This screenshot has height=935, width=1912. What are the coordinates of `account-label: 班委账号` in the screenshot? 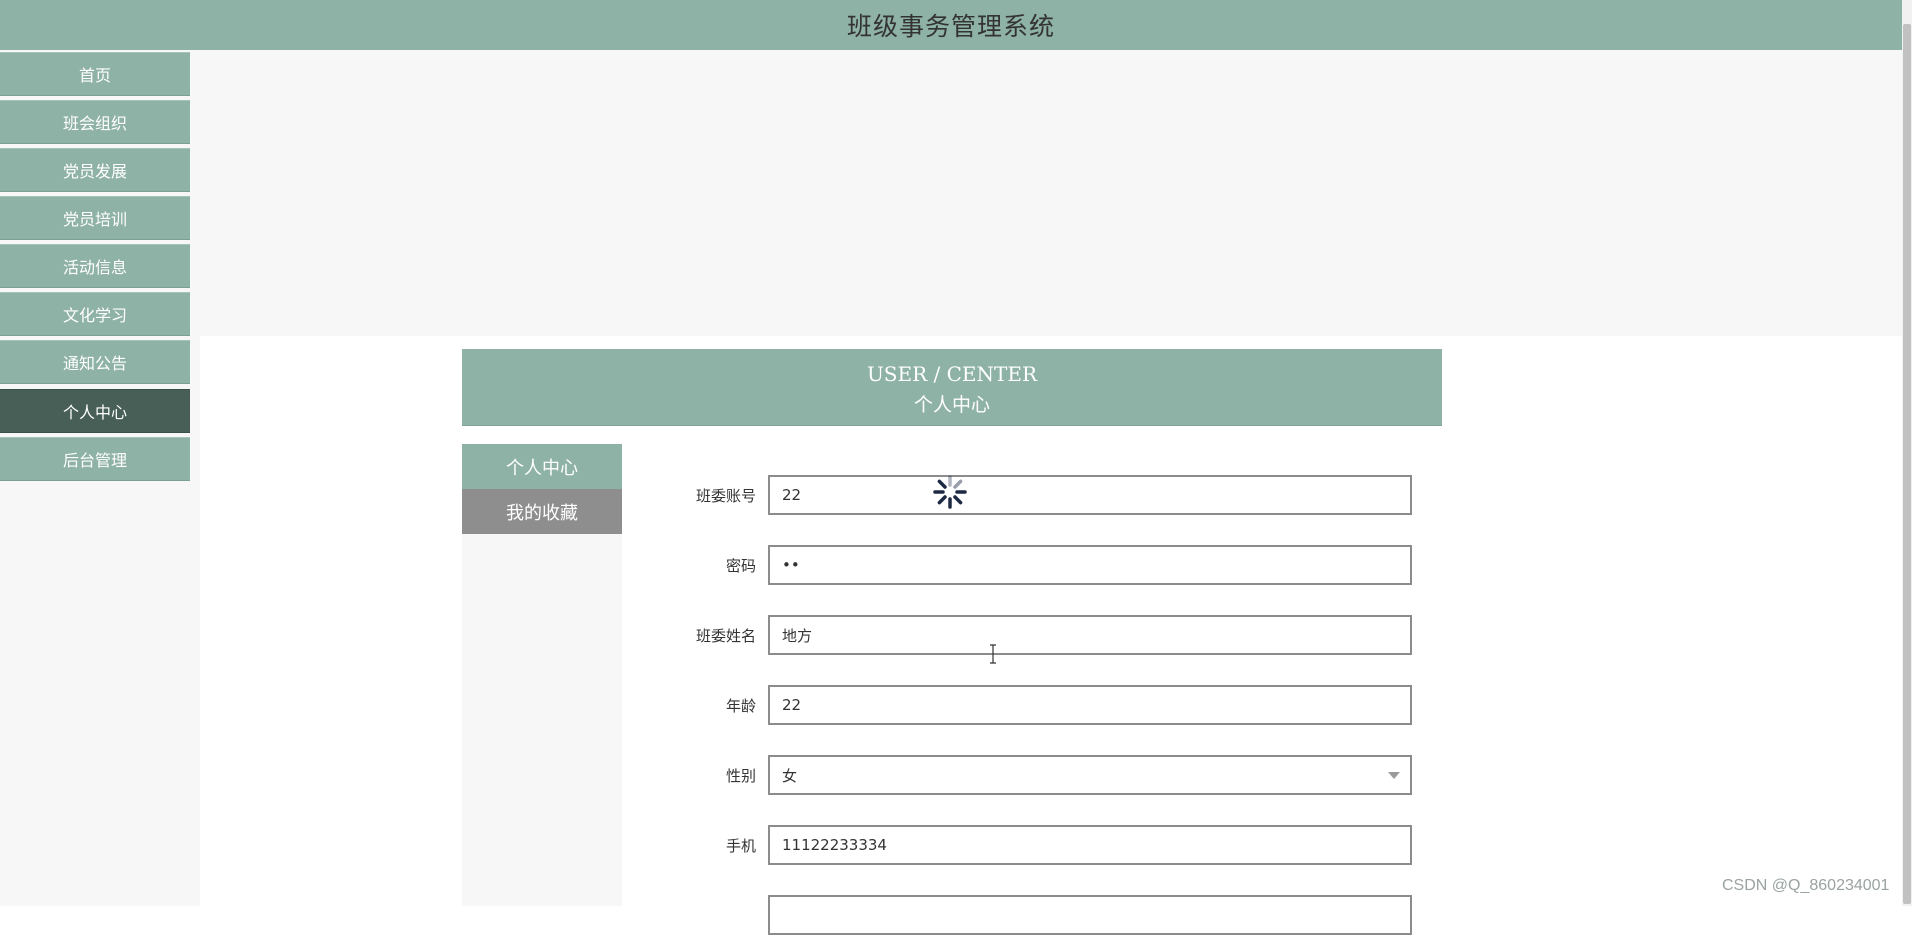 It's located at (725, 495).